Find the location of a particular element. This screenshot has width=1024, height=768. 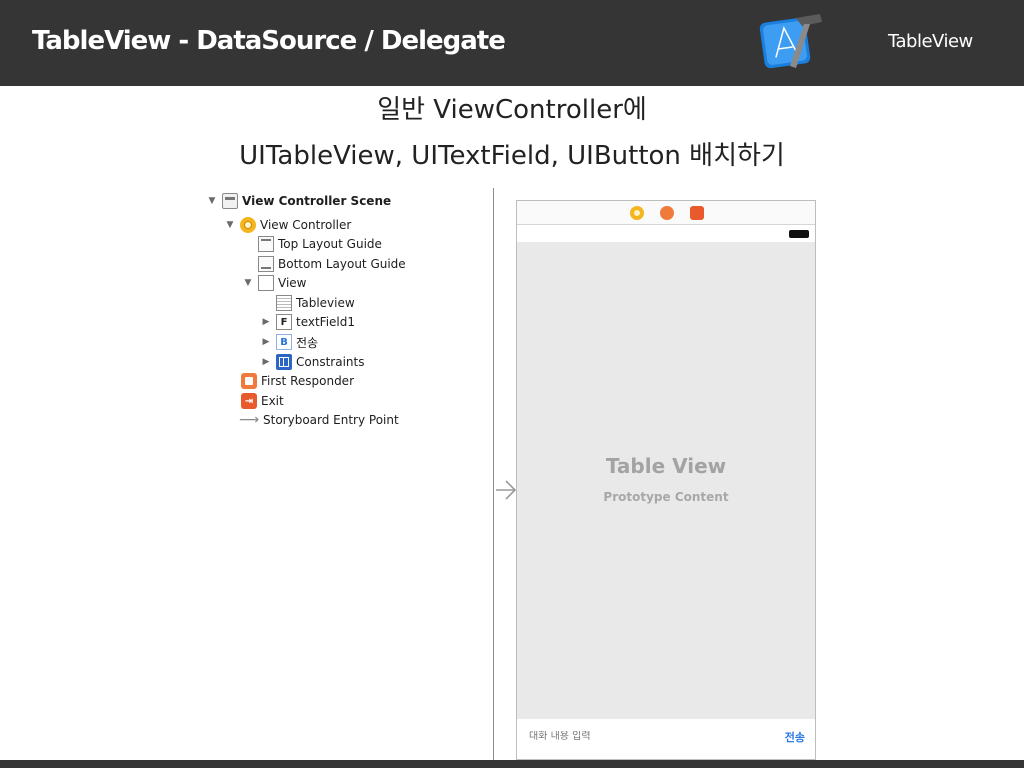

outline-item-label: View Controller is located at coordinates (306, 225).